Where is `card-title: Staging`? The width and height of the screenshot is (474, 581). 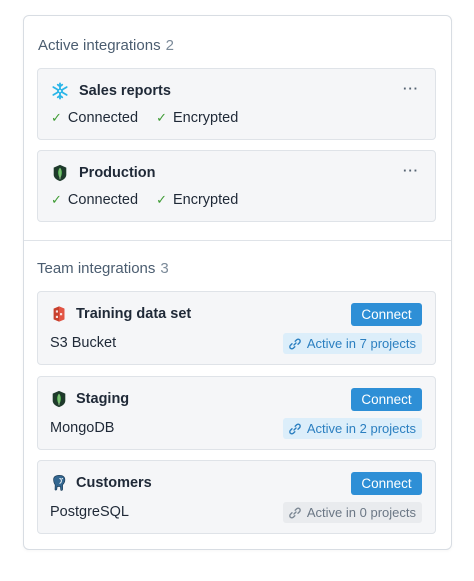 card-title: Staging is located at coordinates (103, 399).